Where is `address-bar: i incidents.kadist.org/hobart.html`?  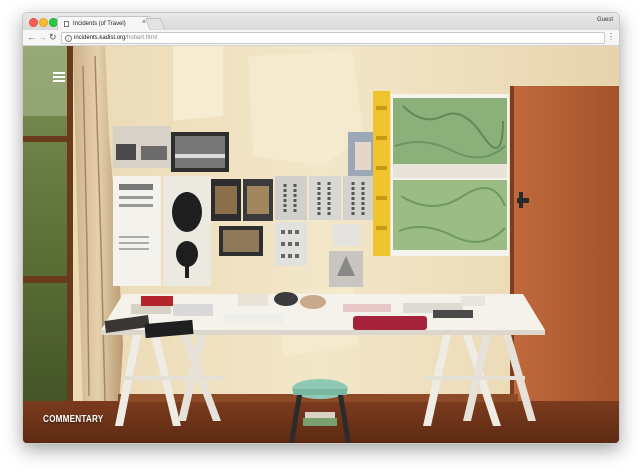
address-bar: i incidents.kadist.org/hobart.html is located at coordinates (333, 38).